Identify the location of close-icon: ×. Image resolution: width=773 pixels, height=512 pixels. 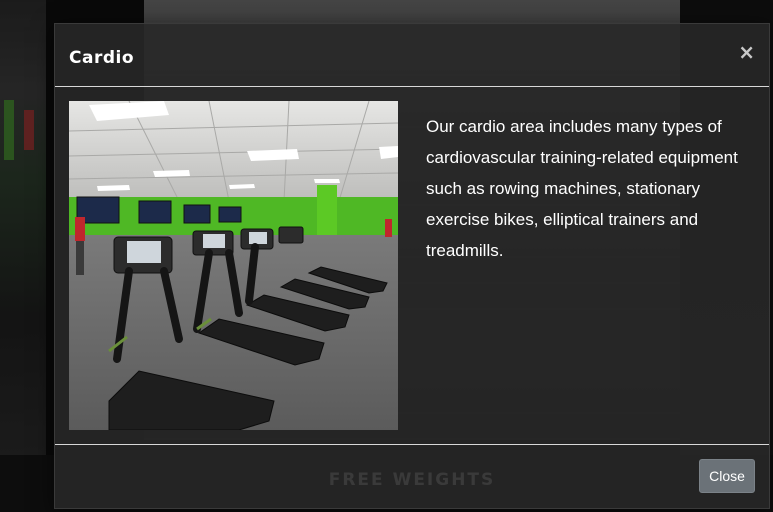
(746, 52).